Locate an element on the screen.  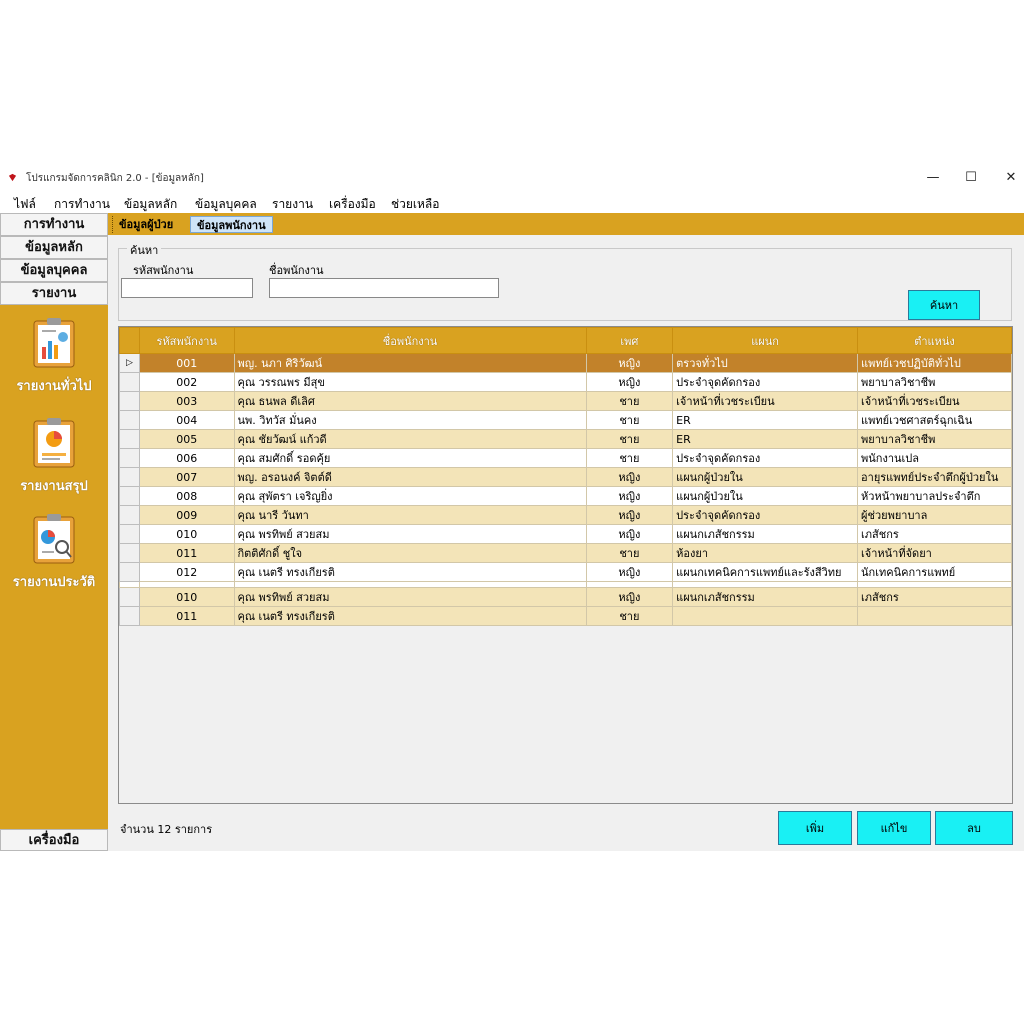
header-gender: เพศ is located at coordinates (629, 340).